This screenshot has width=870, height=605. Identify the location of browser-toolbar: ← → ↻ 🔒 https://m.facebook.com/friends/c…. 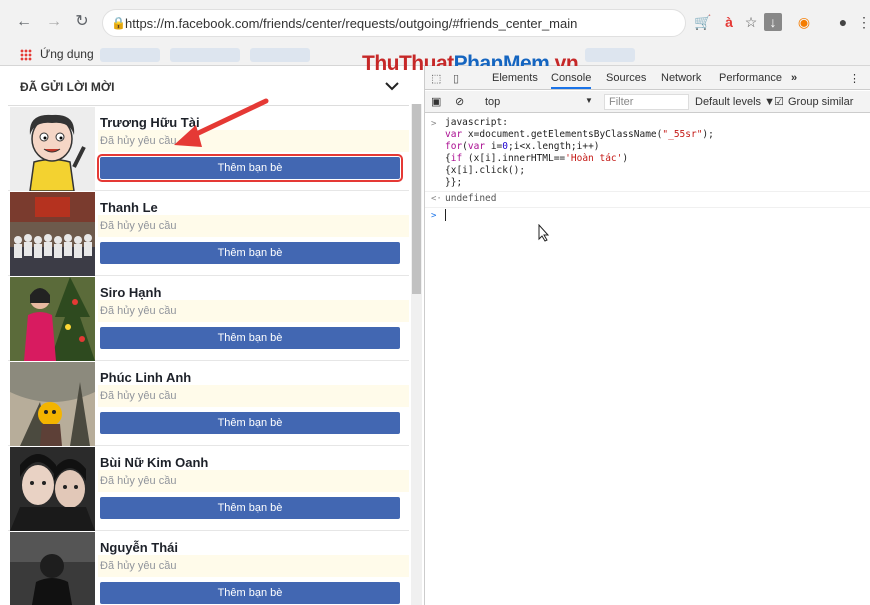
(435, 22).